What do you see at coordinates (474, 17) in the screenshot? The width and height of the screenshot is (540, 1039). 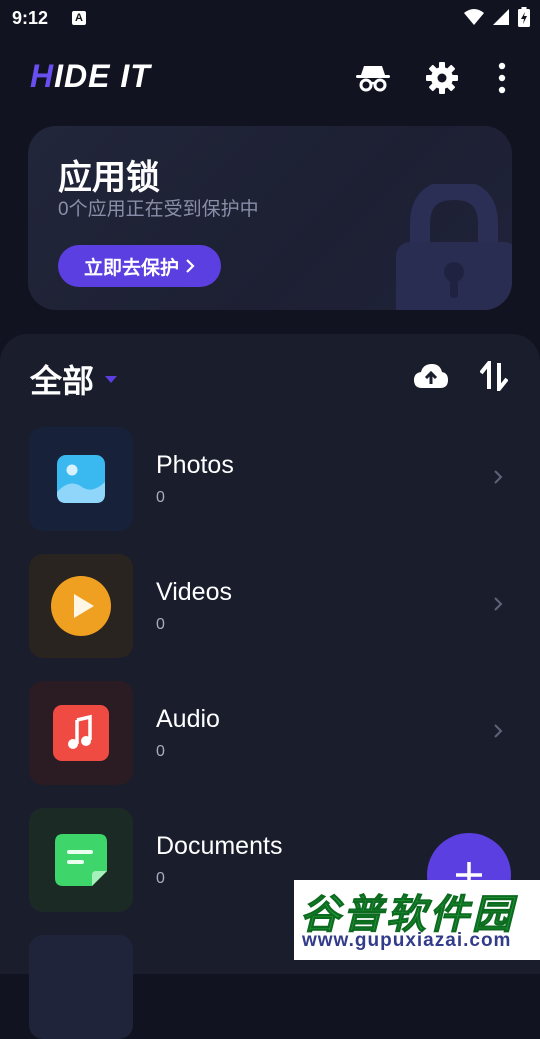 I see `wifi-icon` at bounding box center [474, 17].